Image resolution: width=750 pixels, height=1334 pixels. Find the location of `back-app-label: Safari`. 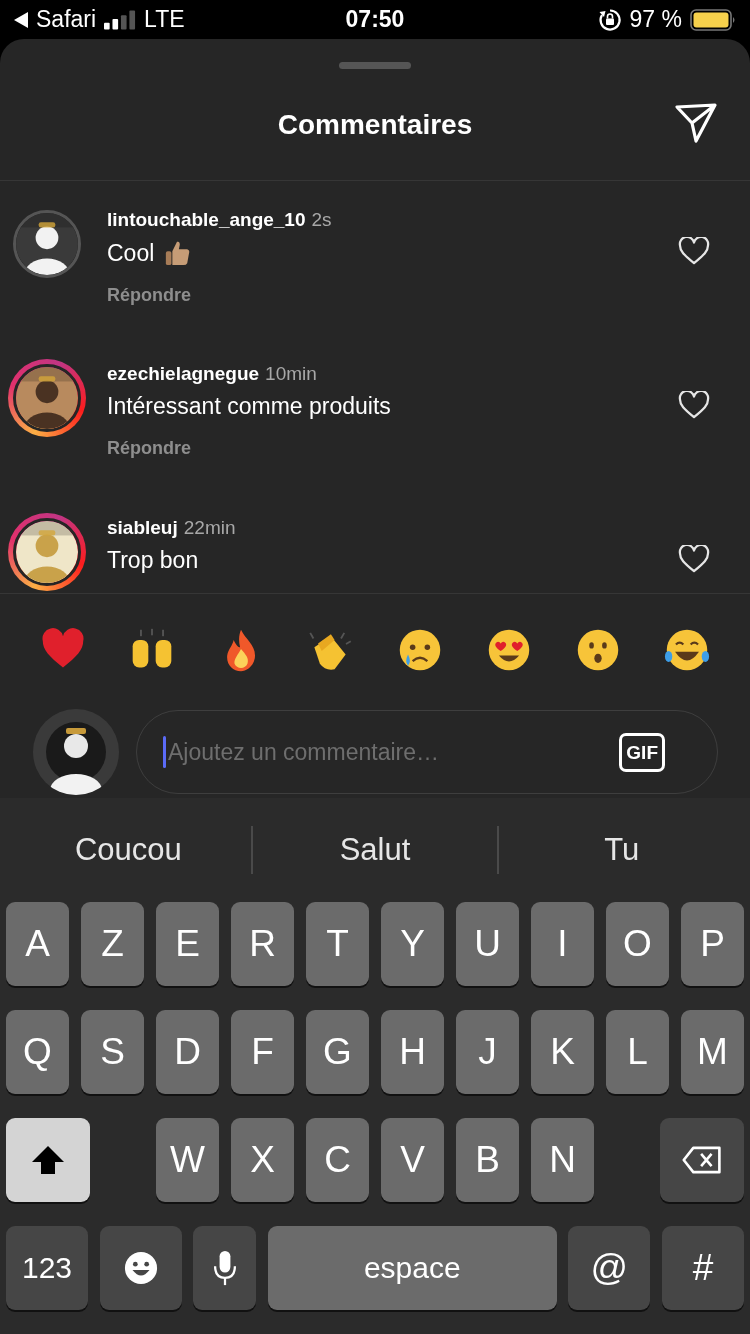

back-app-label: Safari is located at coordinates (66, 19).